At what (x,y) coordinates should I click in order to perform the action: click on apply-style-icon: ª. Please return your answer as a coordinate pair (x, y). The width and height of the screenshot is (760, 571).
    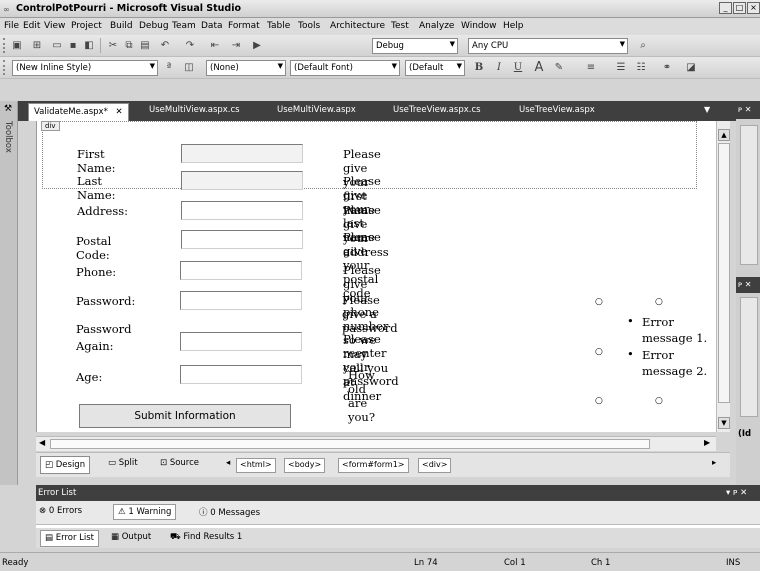
    Looking at the image, I should click on (169, 67).